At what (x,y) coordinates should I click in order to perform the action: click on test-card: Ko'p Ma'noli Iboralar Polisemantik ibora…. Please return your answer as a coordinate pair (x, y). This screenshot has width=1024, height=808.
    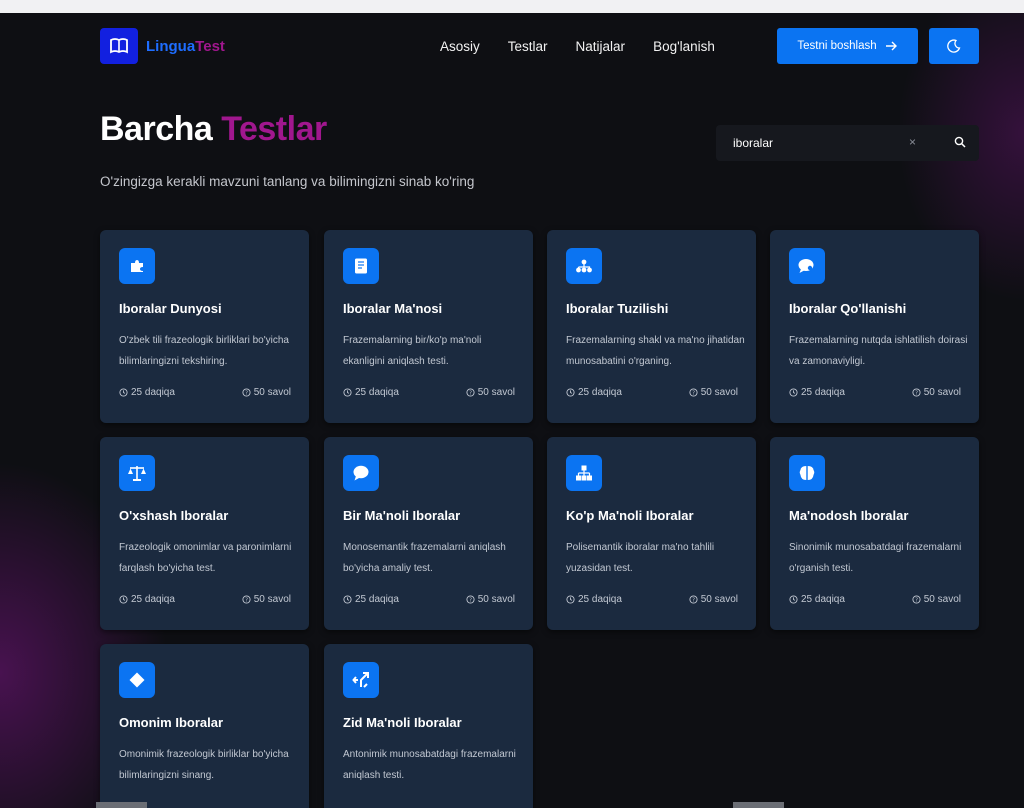
    Looking at the image, I should click on (651, 533).